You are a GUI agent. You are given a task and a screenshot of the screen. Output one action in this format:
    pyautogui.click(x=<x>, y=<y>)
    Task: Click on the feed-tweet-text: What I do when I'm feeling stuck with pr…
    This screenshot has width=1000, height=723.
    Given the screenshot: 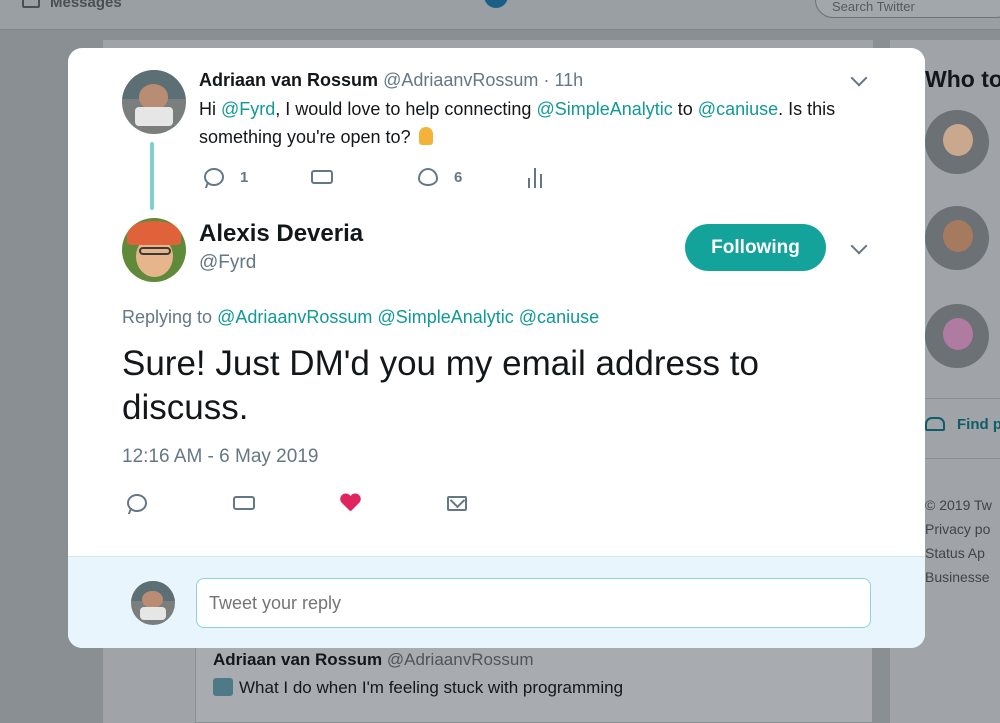 What is the action you would take?
    pyautogui.click(x=418, y=688)
    